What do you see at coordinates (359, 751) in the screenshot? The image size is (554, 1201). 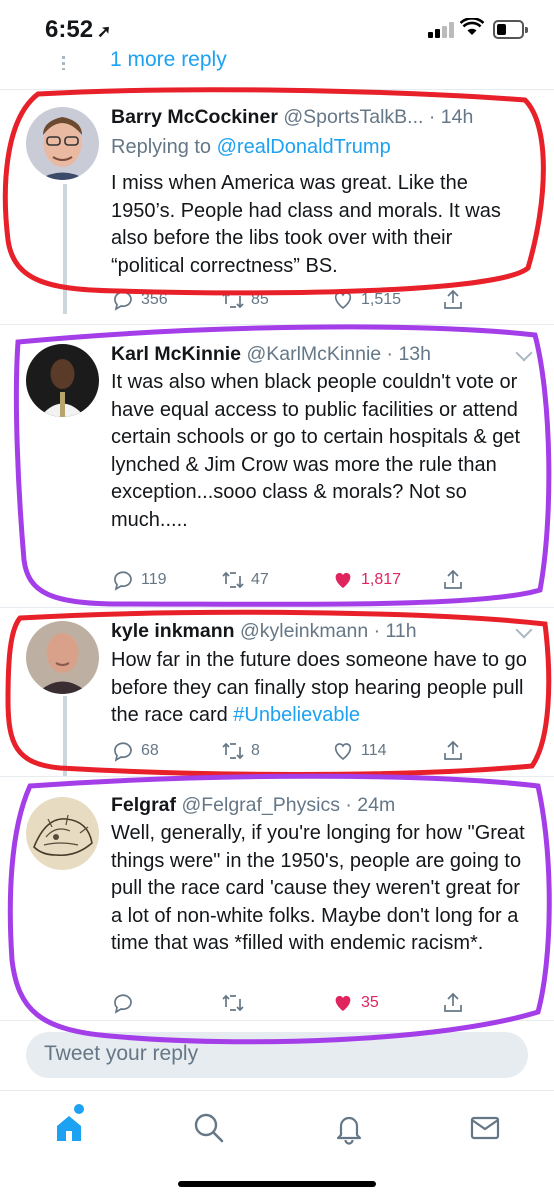 I see `like-button: 114` at bounding box center [359, 751].